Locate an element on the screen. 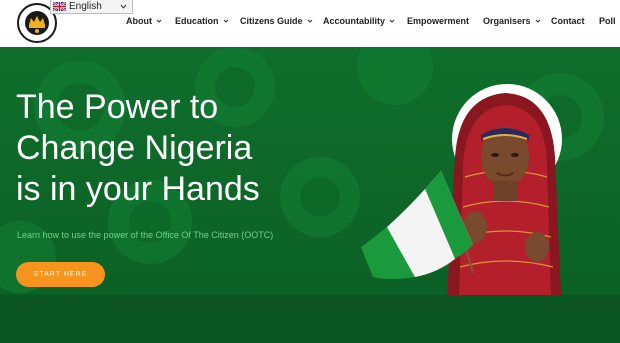 The width and height of the screenshot is (620, 343). nav-item-label: Poll is located at coordinates (607, 21).